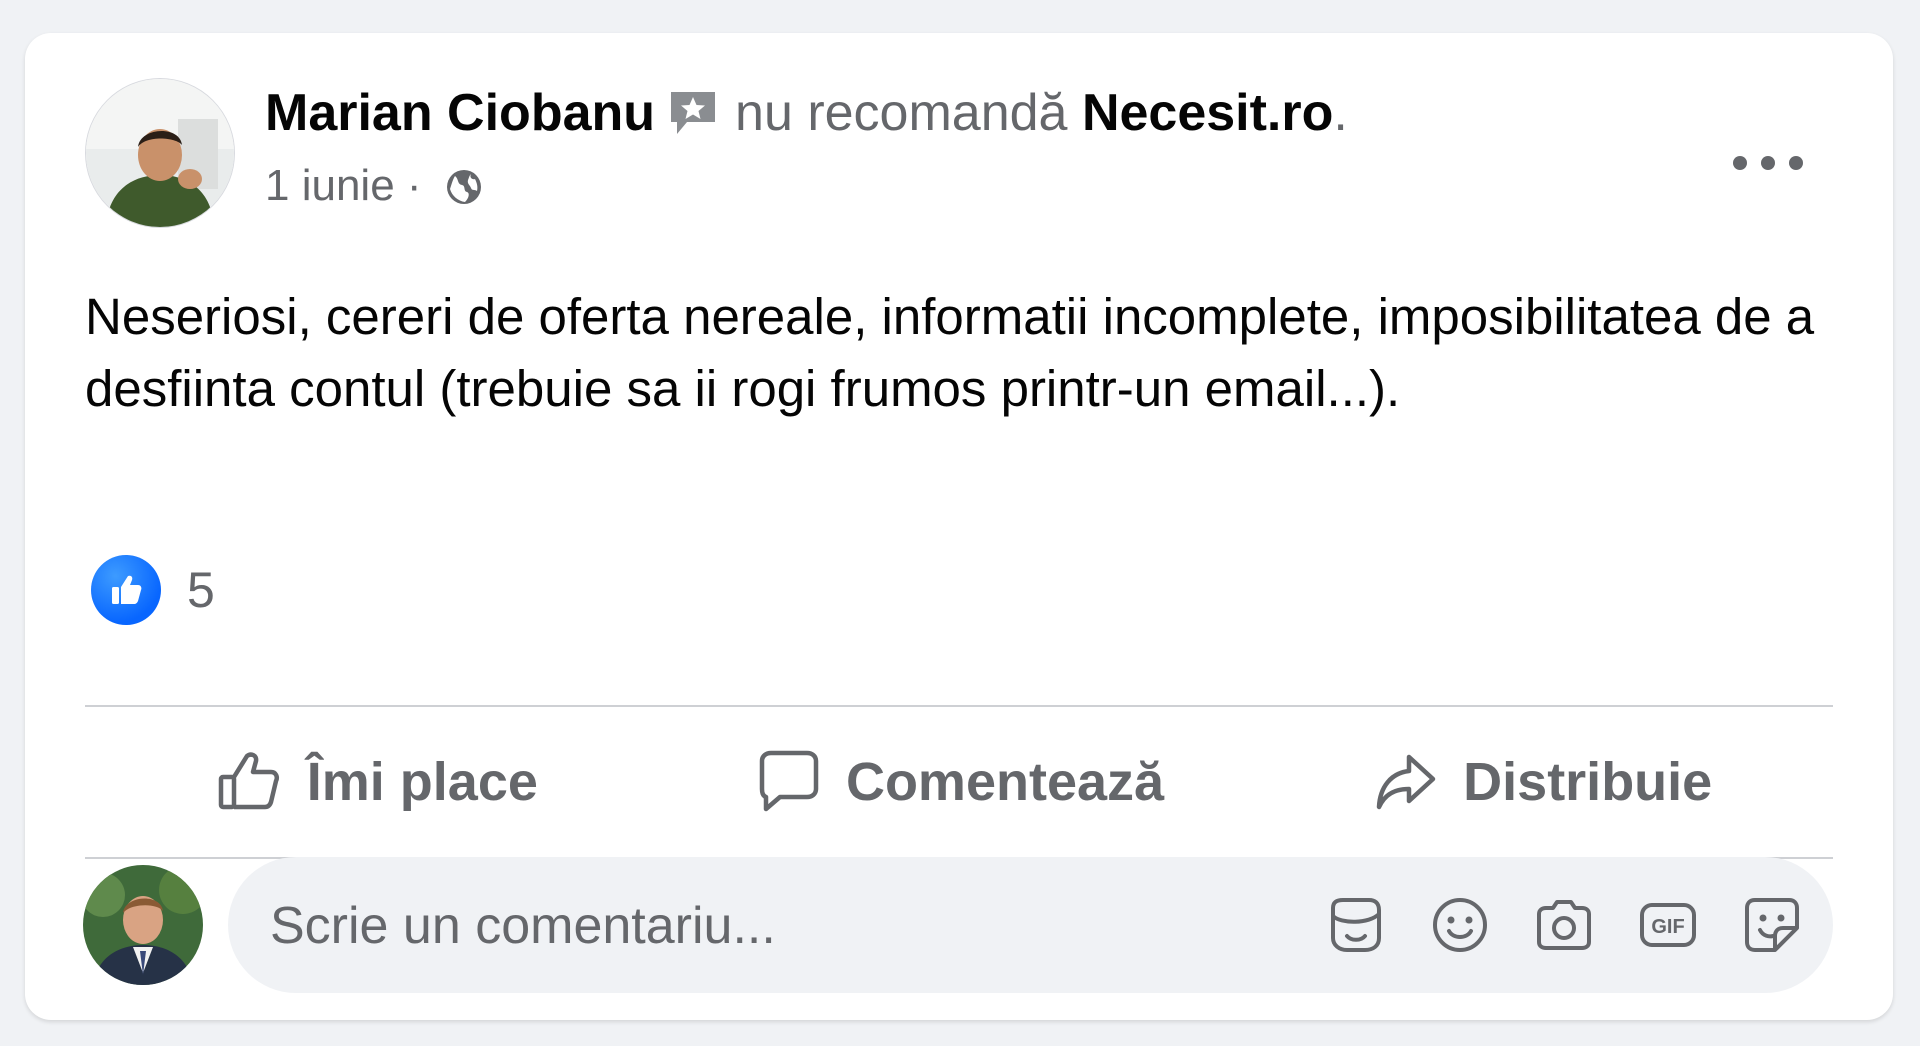 Image resolution: width=1920 pixels, height=1046 pixels. Describe the element at coordinates (1460, 925) in the screenshot. I see `emoji-icon` at that location.